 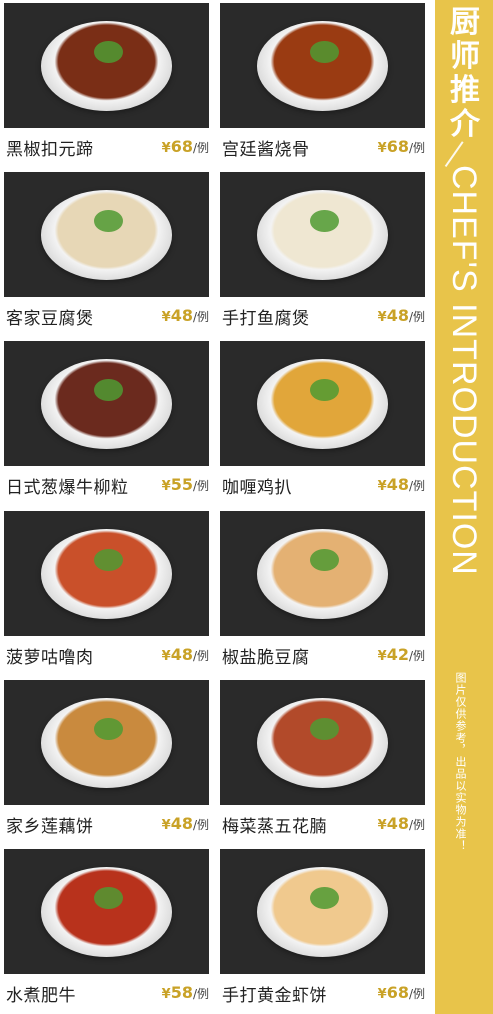 I want to click on price-tag: ¥42/例, so click(x=401, y=654).